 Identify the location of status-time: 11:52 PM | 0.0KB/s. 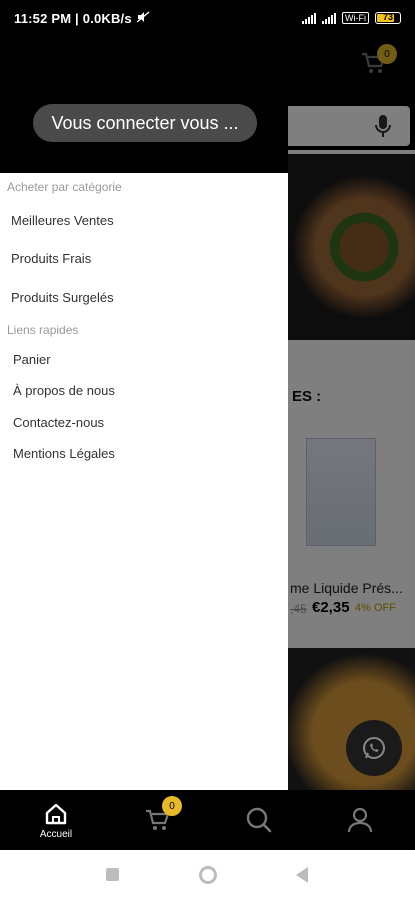
(73, 18).